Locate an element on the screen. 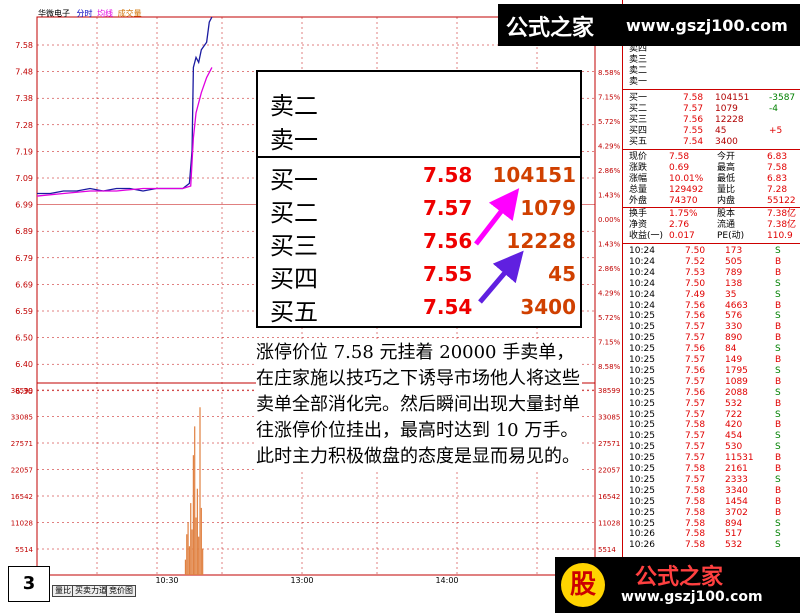  quote-value: 1.75% is located at coordinates (683, 214).